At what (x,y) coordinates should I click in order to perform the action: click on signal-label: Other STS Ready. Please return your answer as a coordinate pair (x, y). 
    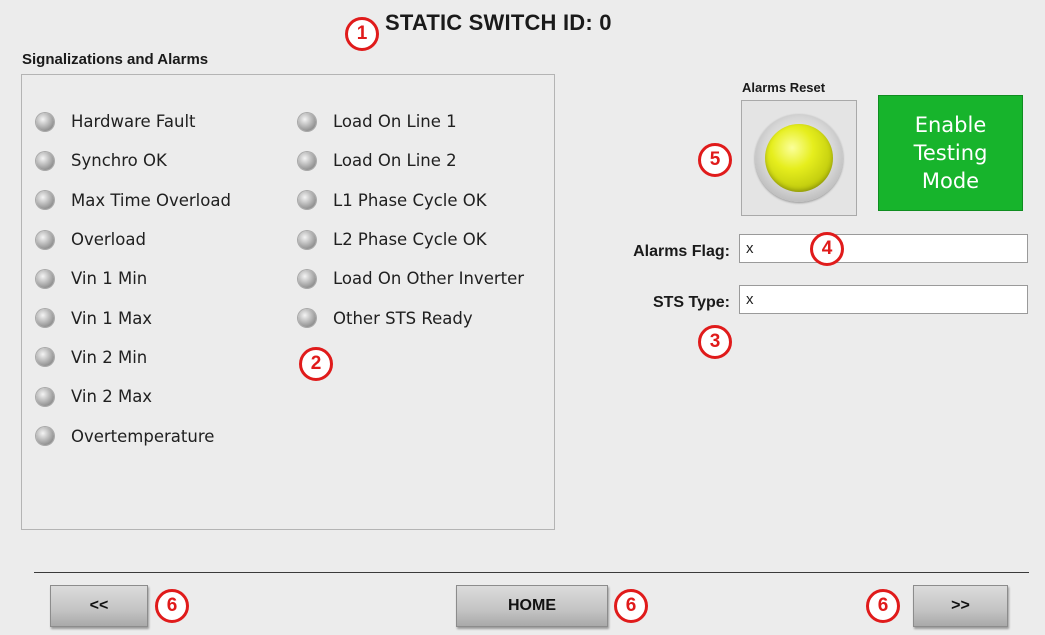
    Looking at the image, I should click on (403, 318).